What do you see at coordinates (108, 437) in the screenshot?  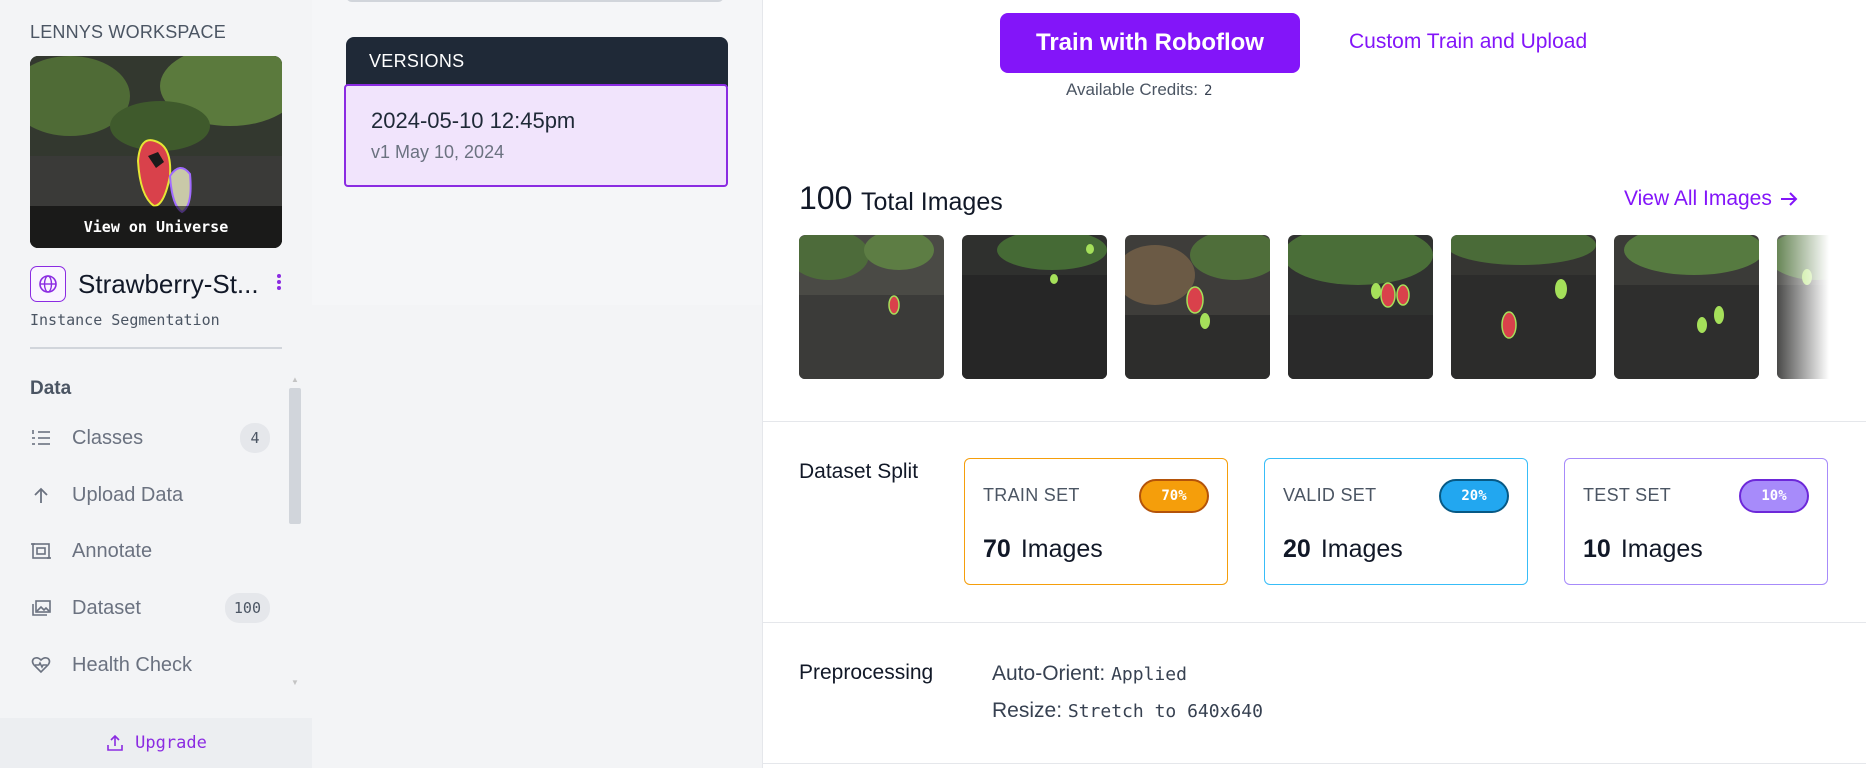 I see `sidebar-item-label: Classes` at bounding box center [108, 437].